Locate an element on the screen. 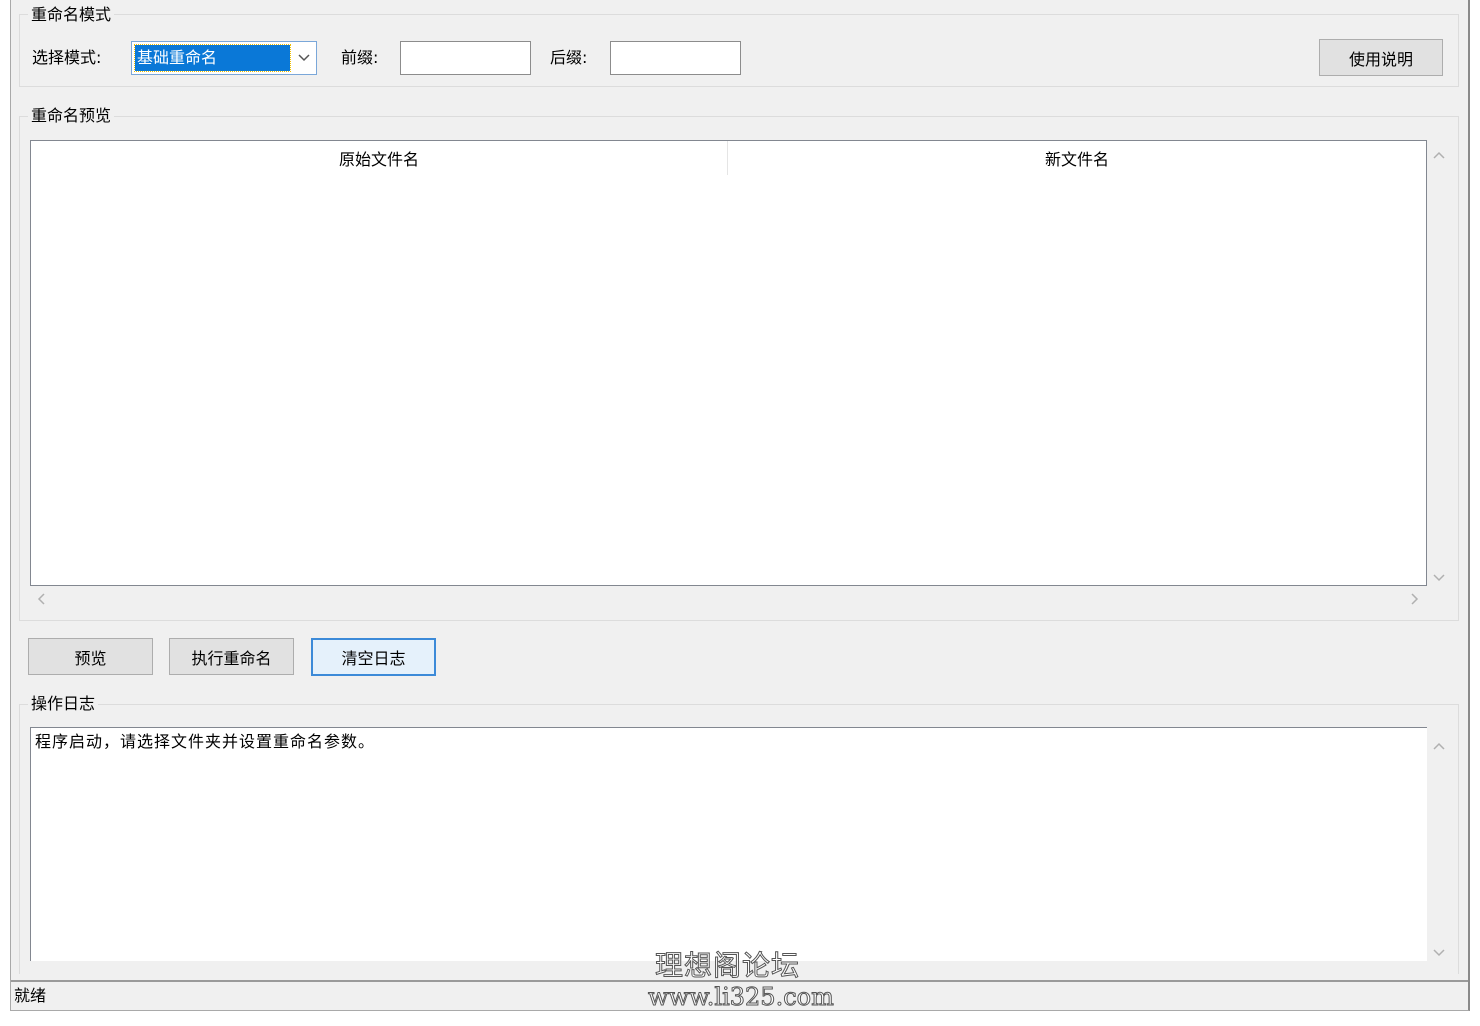 This screenshot has height=1026, width=1480. prefix-input is located at coordinates (465, 58).